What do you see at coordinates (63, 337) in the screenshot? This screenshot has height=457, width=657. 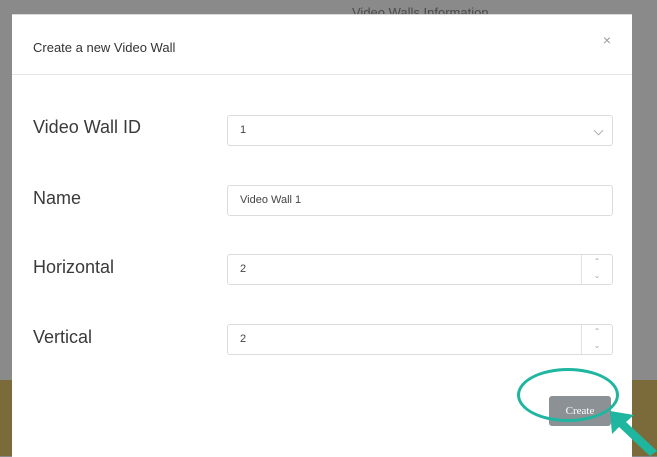 I see `vertical-label: Vertical` at bounding box center [63, 337].